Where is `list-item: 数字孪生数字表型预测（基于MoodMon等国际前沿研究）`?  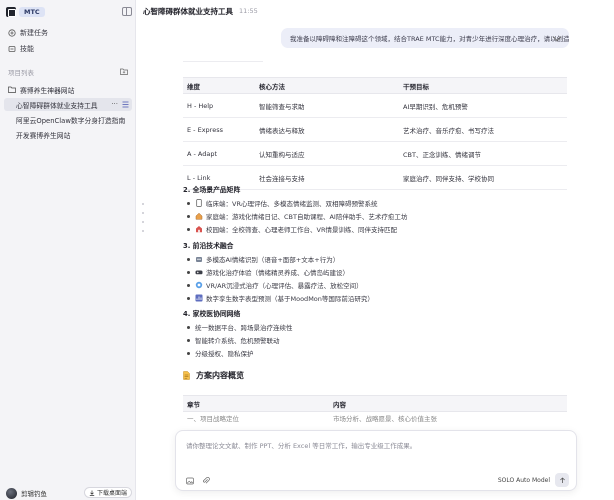 list-item: 数字孪生数字表型预测（基于MoodMon等国际前沿研究） is located at coordinates (280, 298).